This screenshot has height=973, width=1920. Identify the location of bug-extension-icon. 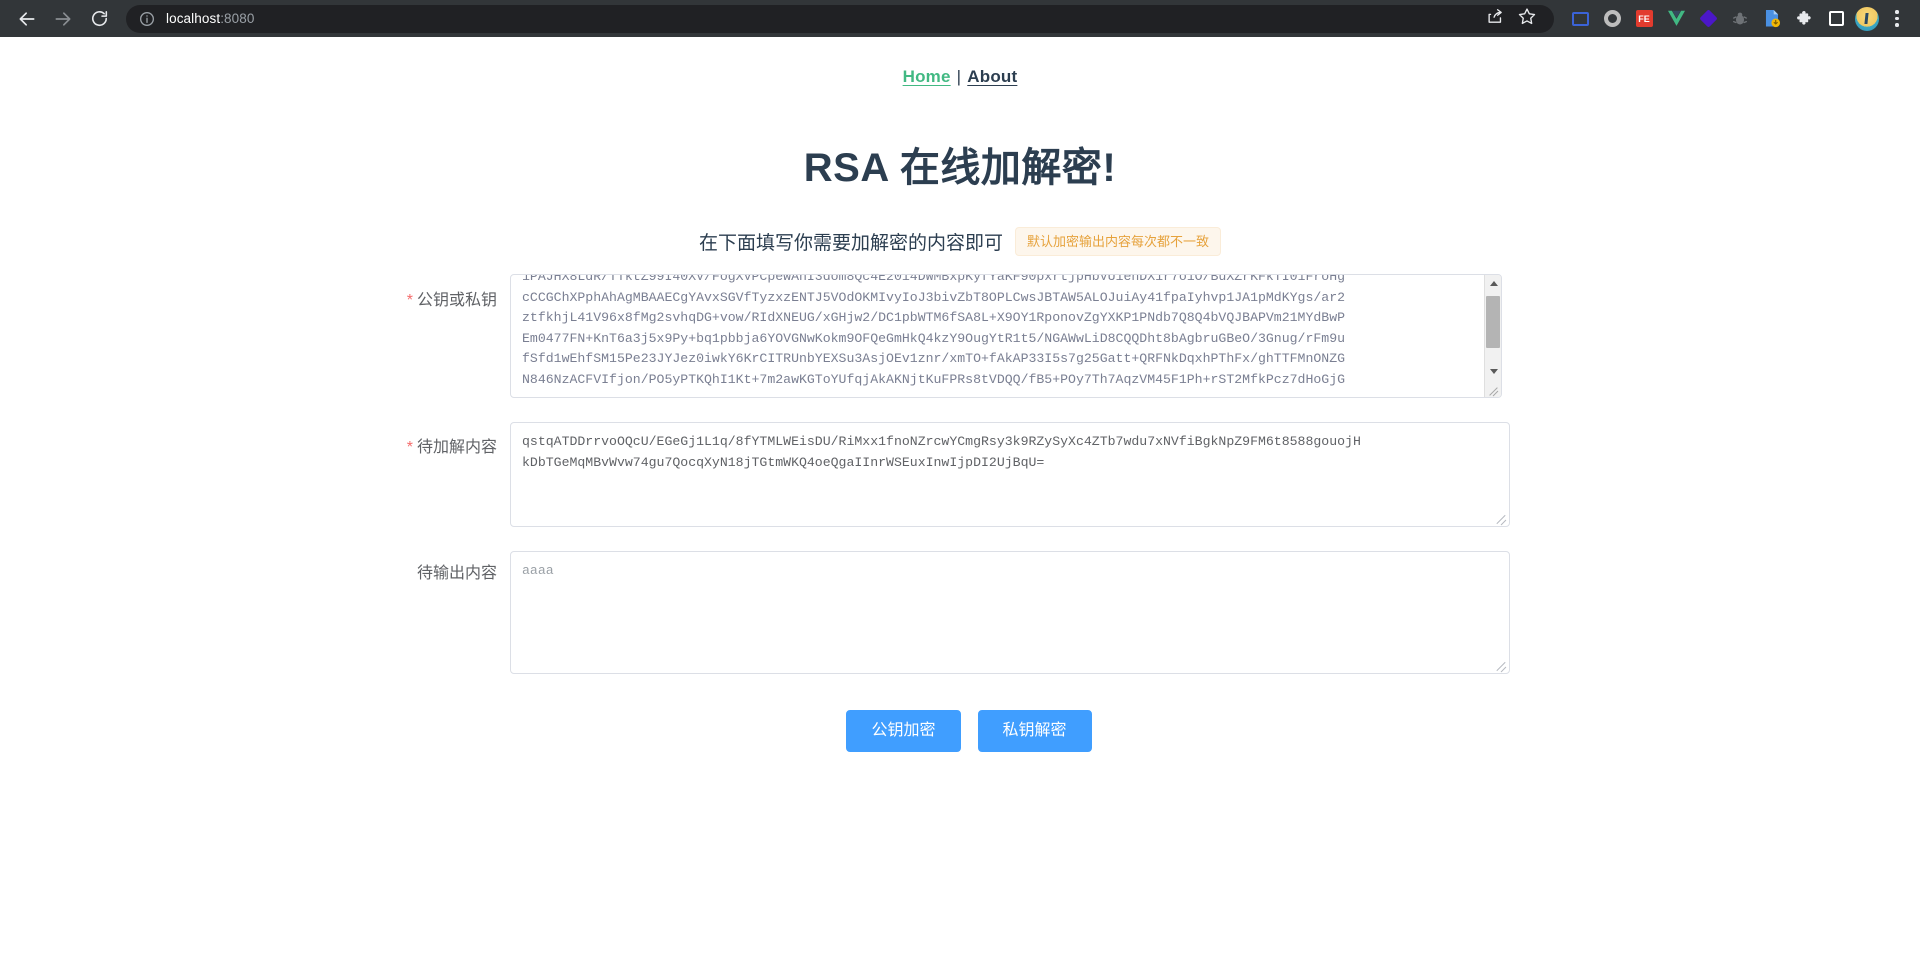
(1740, 19).